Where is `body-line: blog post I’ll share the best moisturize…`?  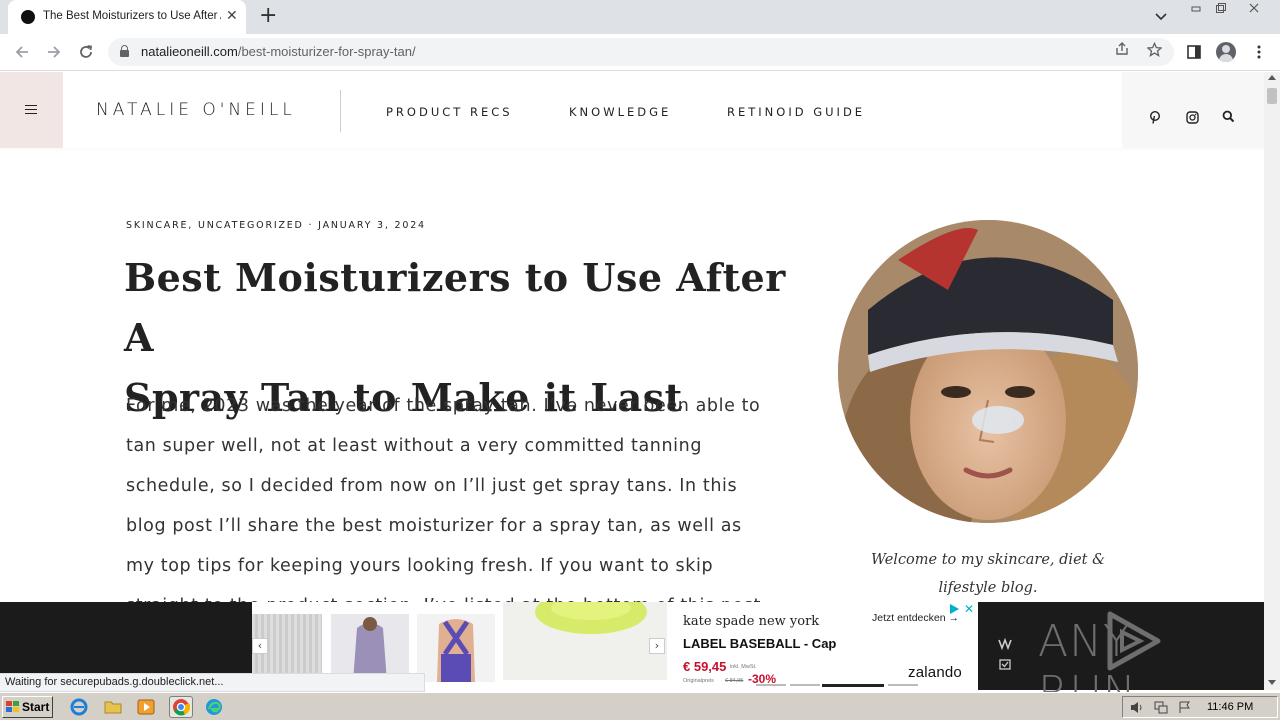
body-line: blog post I’ll share the best moisturize… is located at coordinates (434, 526).